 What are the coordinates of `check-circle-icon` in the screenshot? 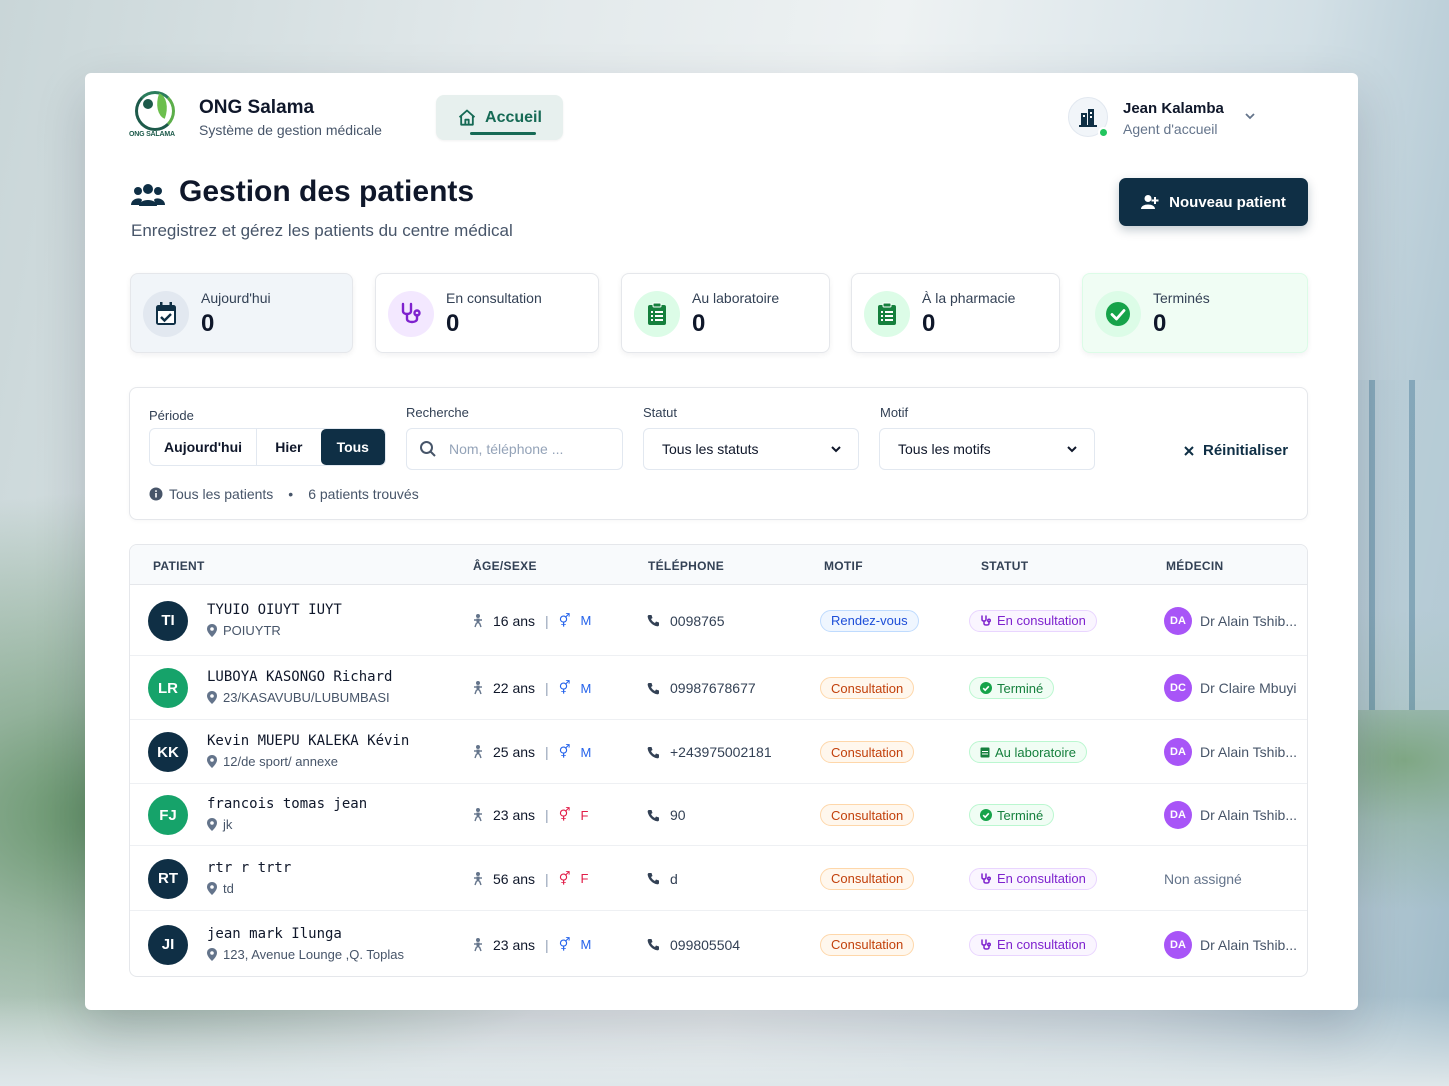 It's located at (986, 815).